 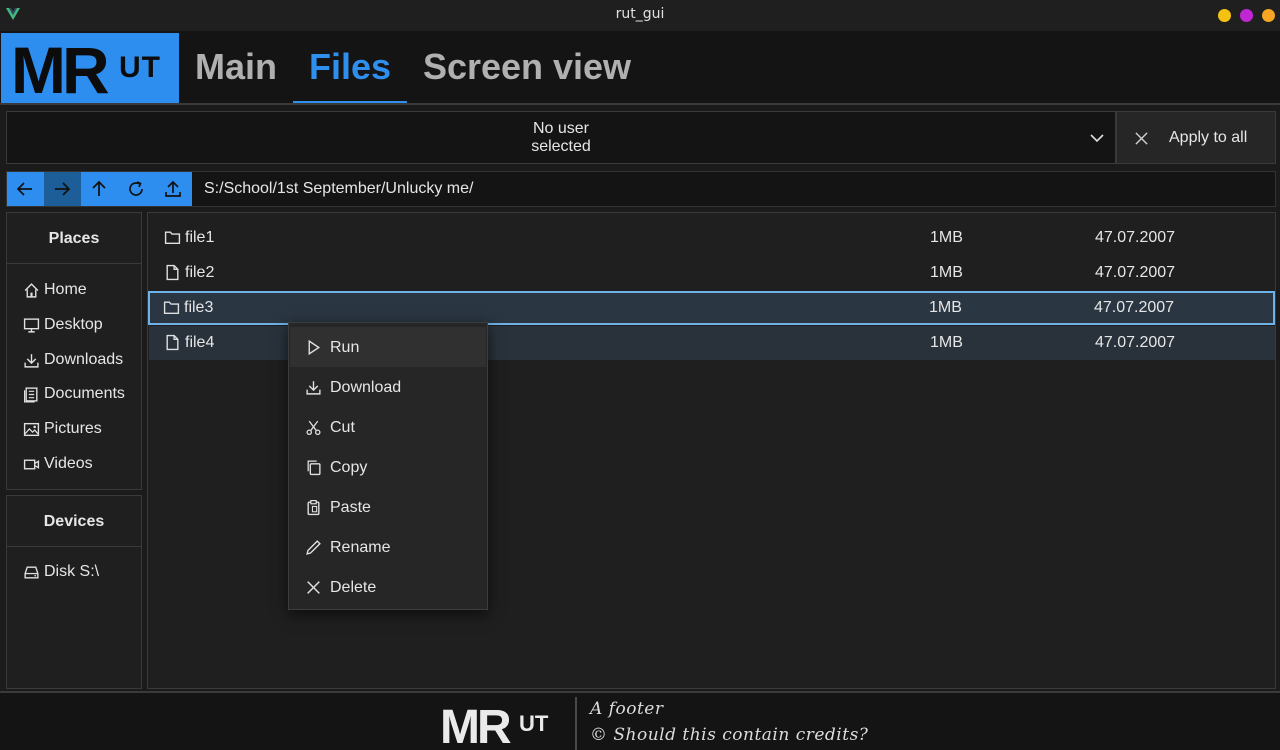 What do you see at coordinates (388, 587) in the screenshot?
I see `menu-item-delete: Delete` at bounding box center [388, 587].